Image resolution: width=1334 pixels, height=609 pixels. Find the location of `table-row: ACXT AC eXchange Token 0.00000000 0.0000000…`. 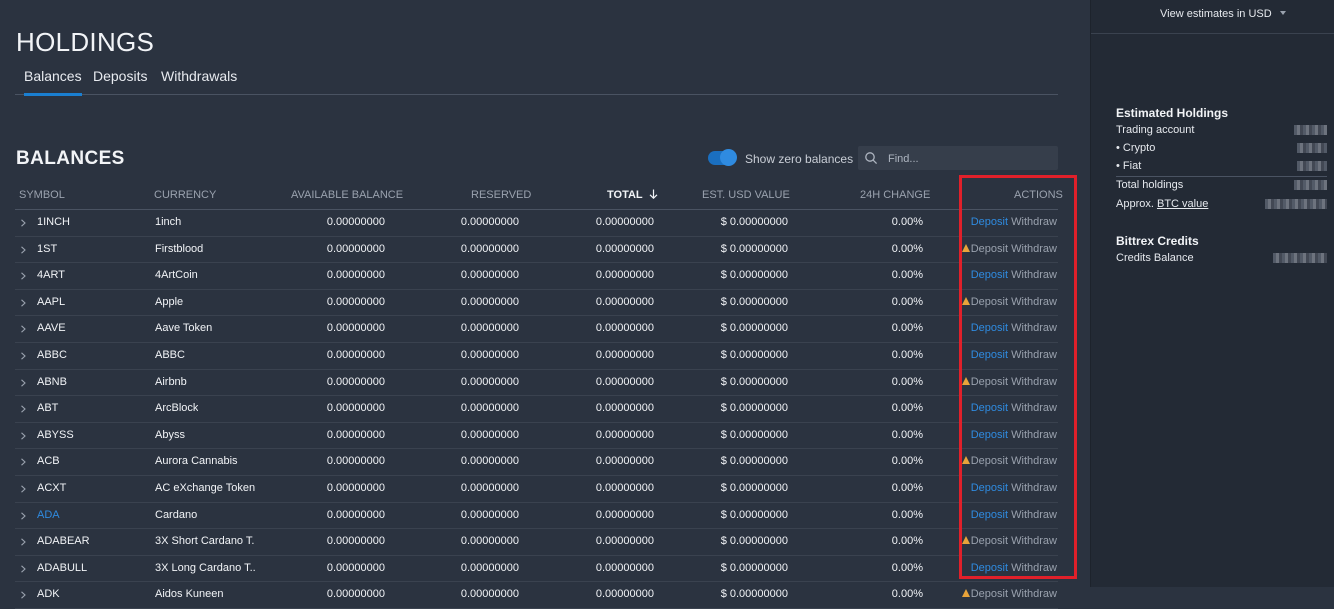

table-row: ACXT AC eXchange Token 0.00000000 0.0000000… is located at coordinates (536, 489).